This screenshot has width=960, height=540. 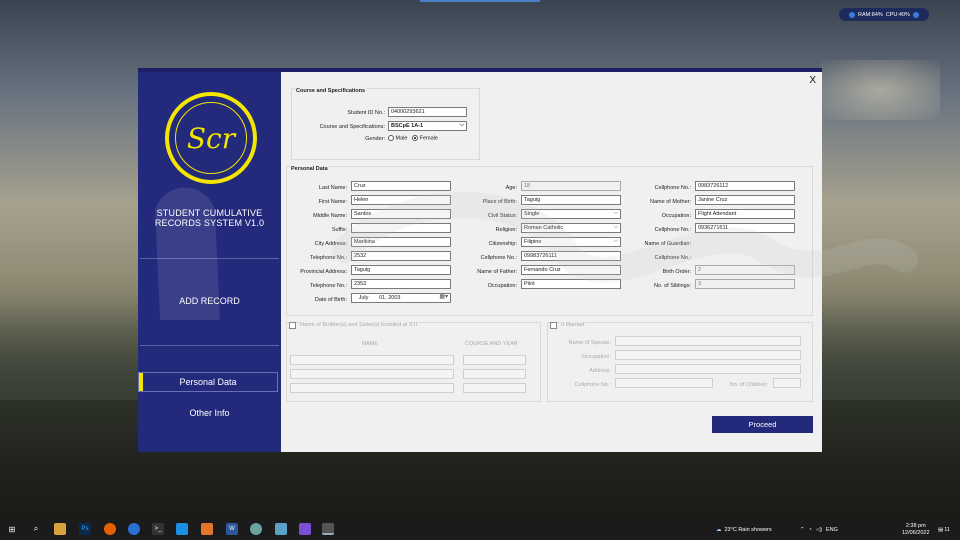 What do you see at coordinates (427, 112) in the screenshot?
I see `student-id-field: 04000293621` at bounding box center [427, 112].